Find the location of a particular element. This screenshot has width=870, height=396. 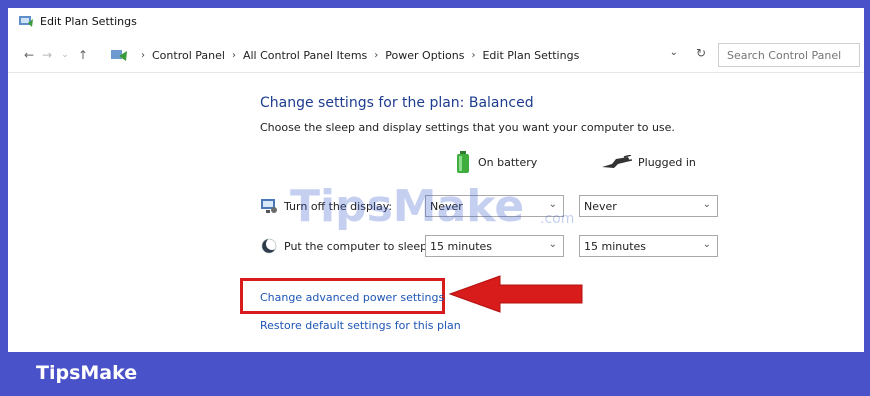

sleep-battery-select: 15 minutes ⌄ is located at coordinates (494, 246).